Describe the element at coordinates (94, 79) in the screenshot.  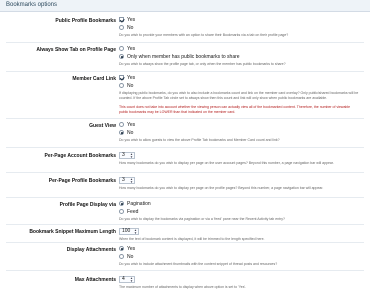
I see `member-card-label: Member Card Link` at that location.